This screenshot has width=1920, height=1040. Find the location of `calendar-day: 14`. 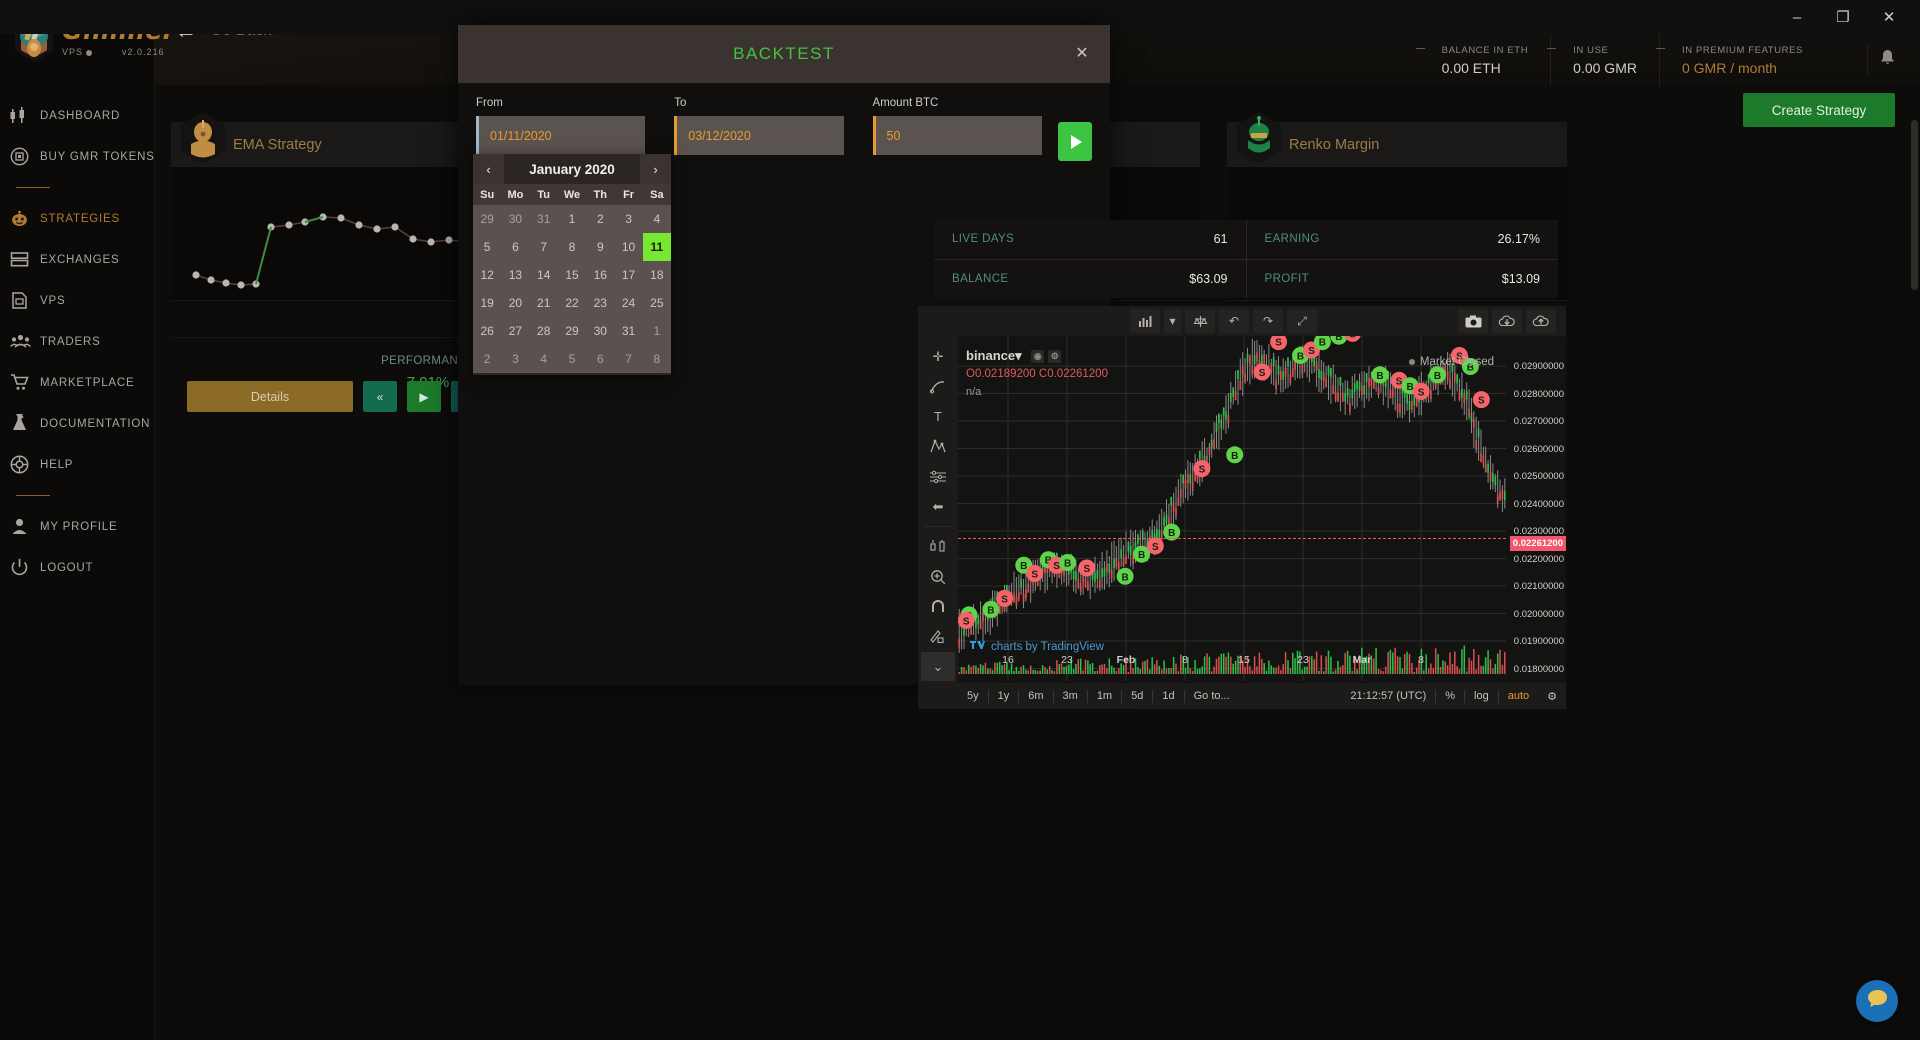

calendar-day: 14 is located at coordinates (544, 275).